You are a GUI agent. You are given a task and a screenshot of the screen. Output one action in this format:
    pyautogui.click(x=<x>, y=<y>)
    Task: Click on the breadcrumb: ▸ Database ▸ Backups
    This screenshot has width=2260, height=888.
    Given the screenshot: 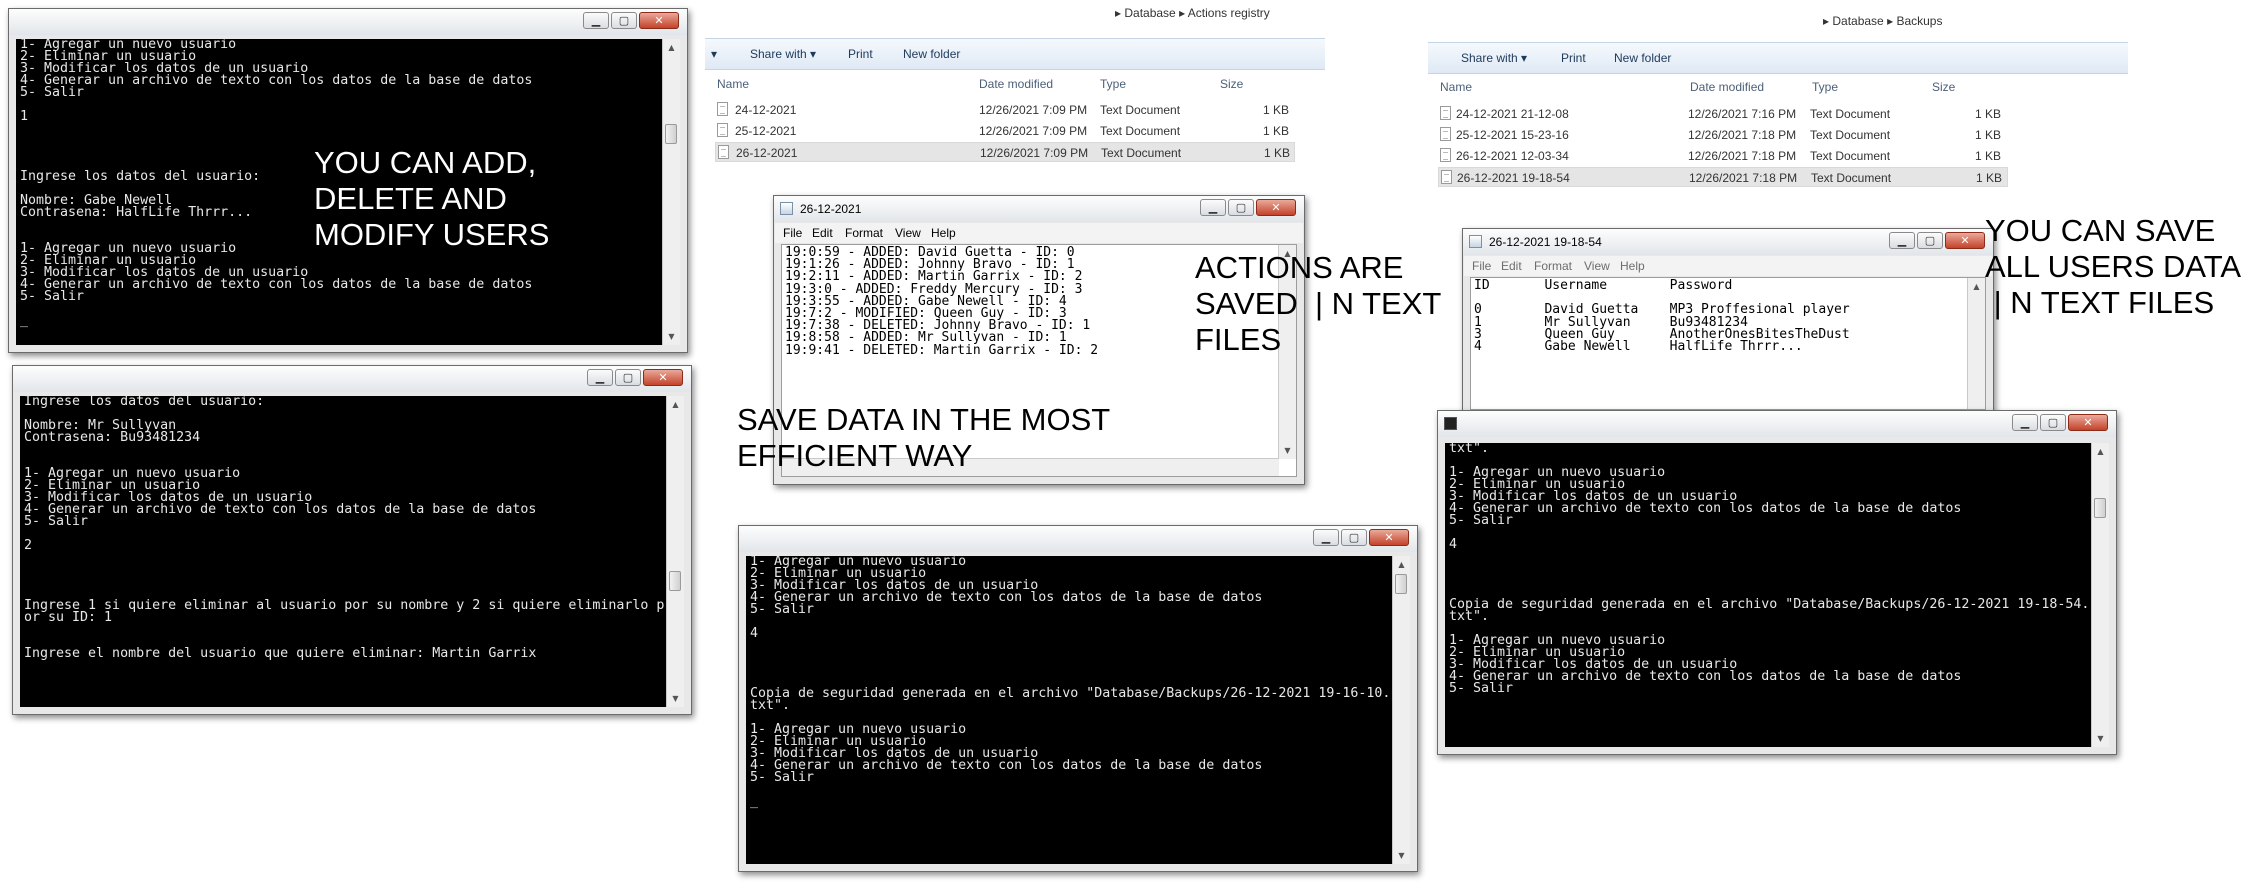 What is the action you would take?
    pyautogui.click(x=1882, y=21)
    